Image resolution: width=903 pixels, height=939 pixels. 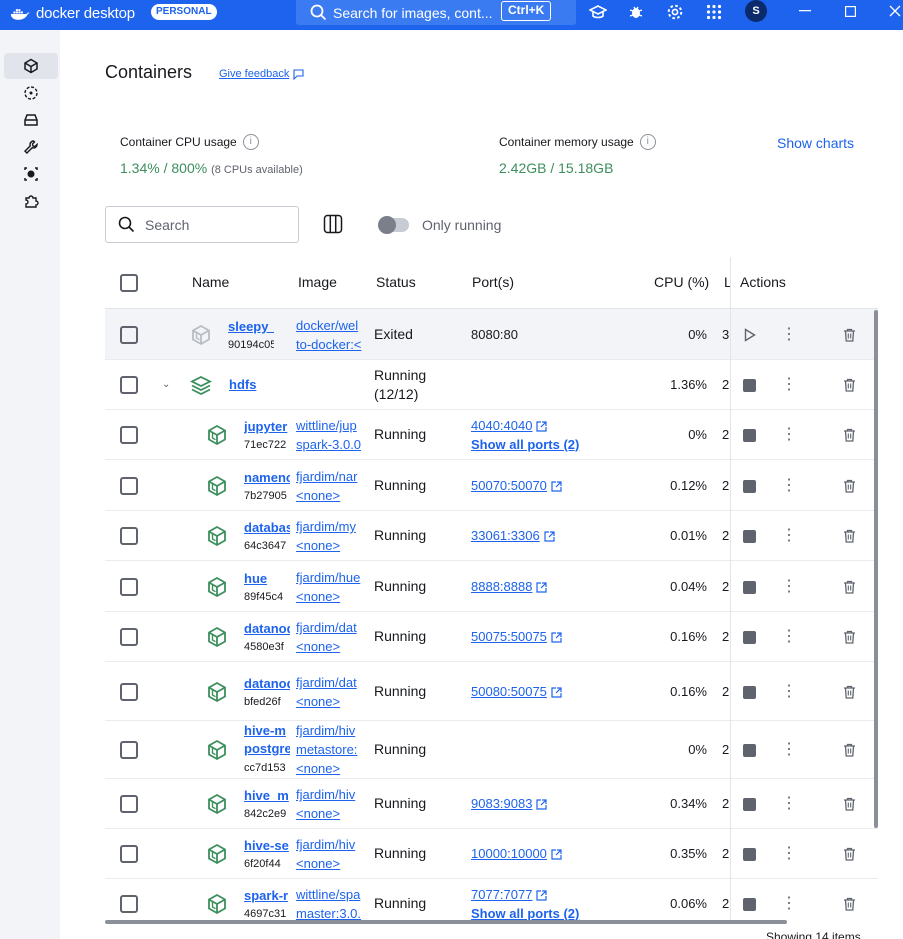 What do you see at coordinates (215, 224) in the screenshot?
I see `container-search-input` at bounding box center [215, 224].